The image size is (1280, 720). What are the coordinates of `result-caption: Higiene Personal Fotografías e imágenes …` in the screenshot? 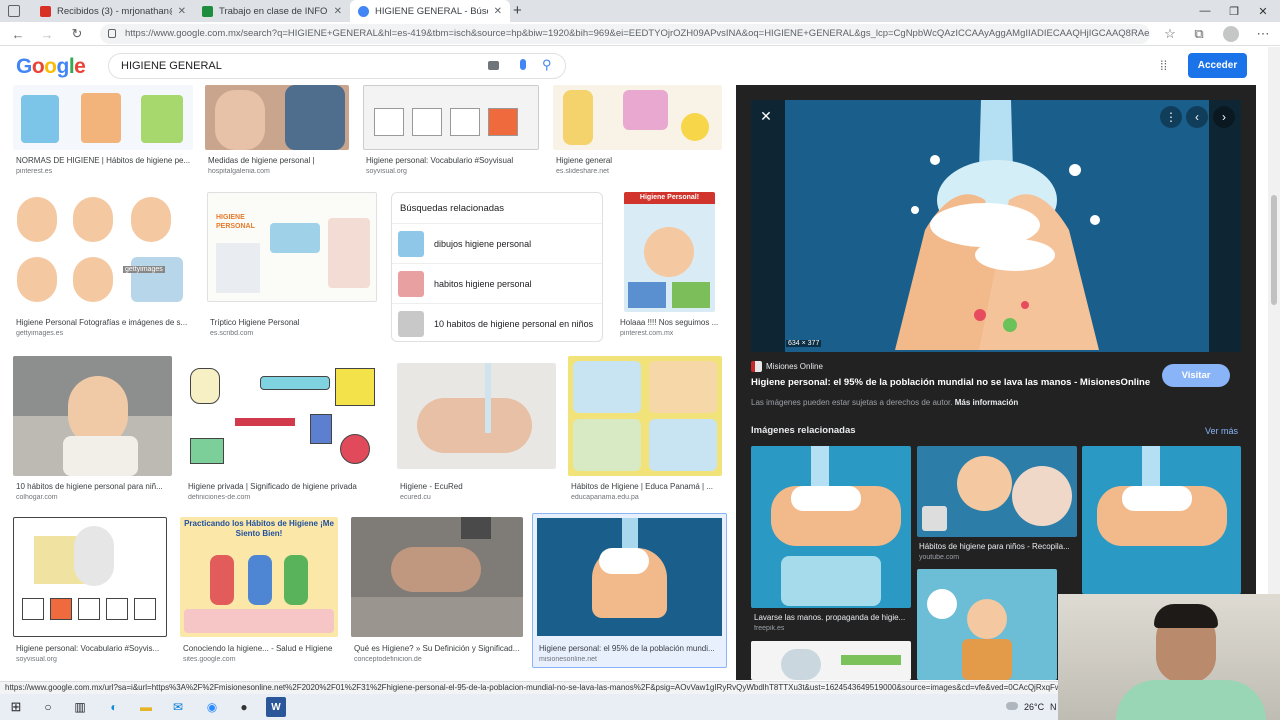 It's located at (104, 322).